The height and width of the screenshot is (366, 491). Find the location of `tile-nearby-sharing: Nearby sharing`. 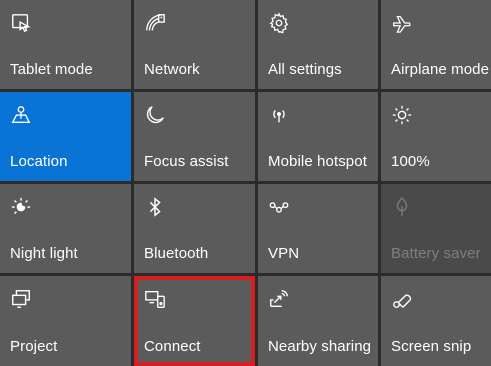

tile-nearby-sharing: Nearby sharing is located at coordinates (318, 321).